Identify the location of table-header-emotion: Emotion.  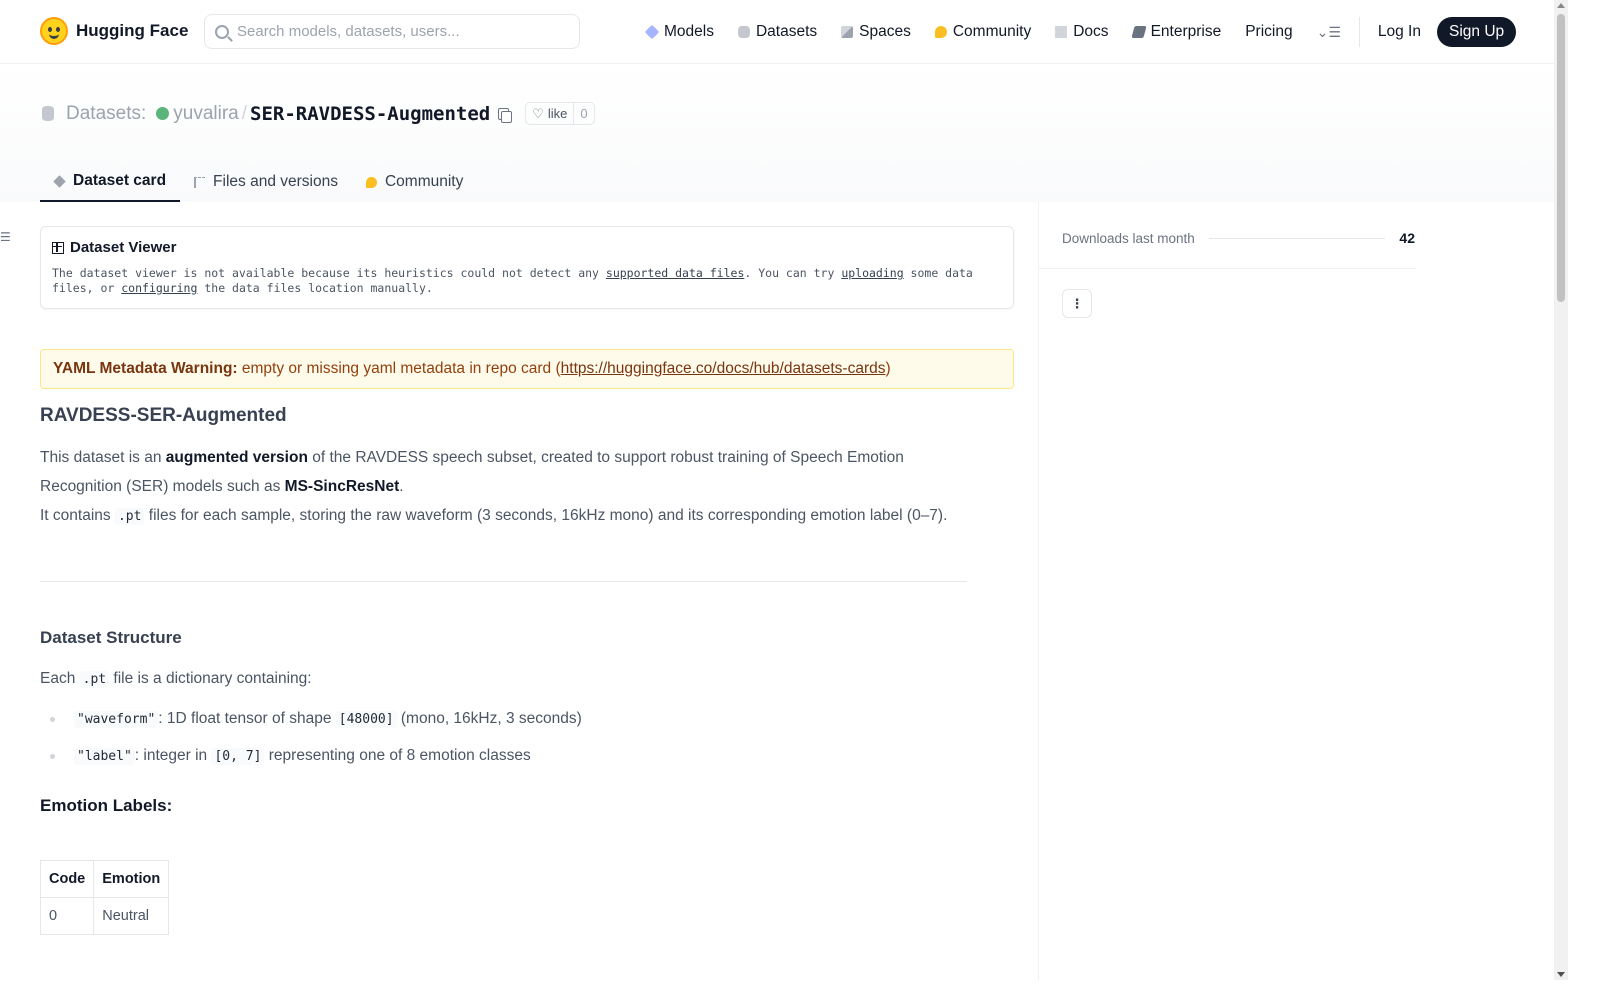
(131, 879).